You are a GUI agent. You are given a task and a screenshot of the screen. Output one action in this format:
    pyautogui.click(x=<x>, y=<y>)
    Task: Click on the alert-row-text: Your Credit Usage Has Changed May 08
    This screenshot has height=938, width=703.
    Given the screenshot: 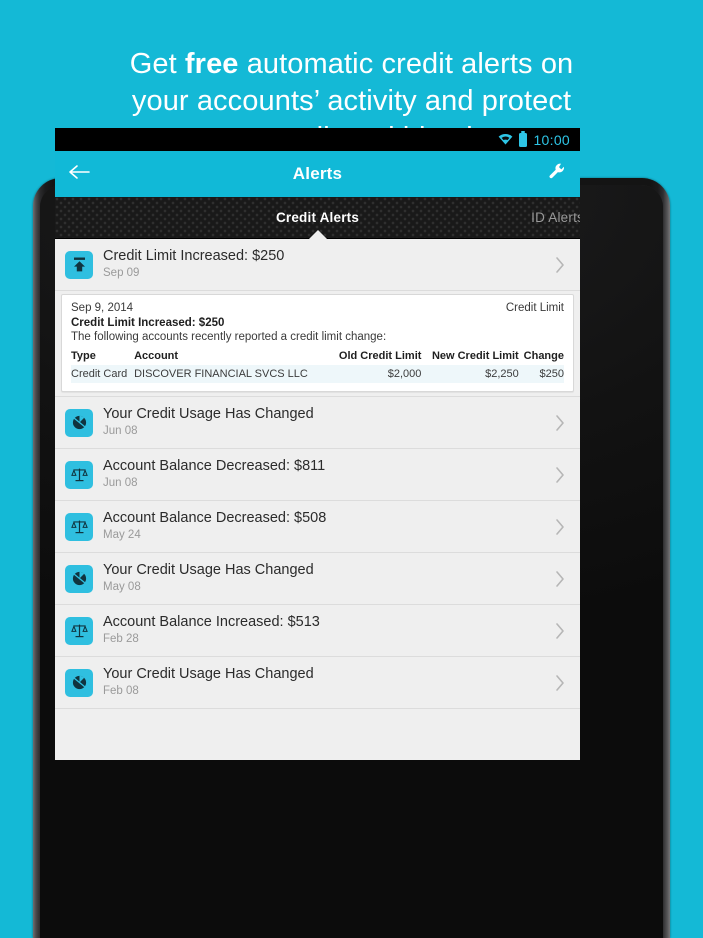 What is the action you would take?
    pyautogui.click(x=325, y=578)
    